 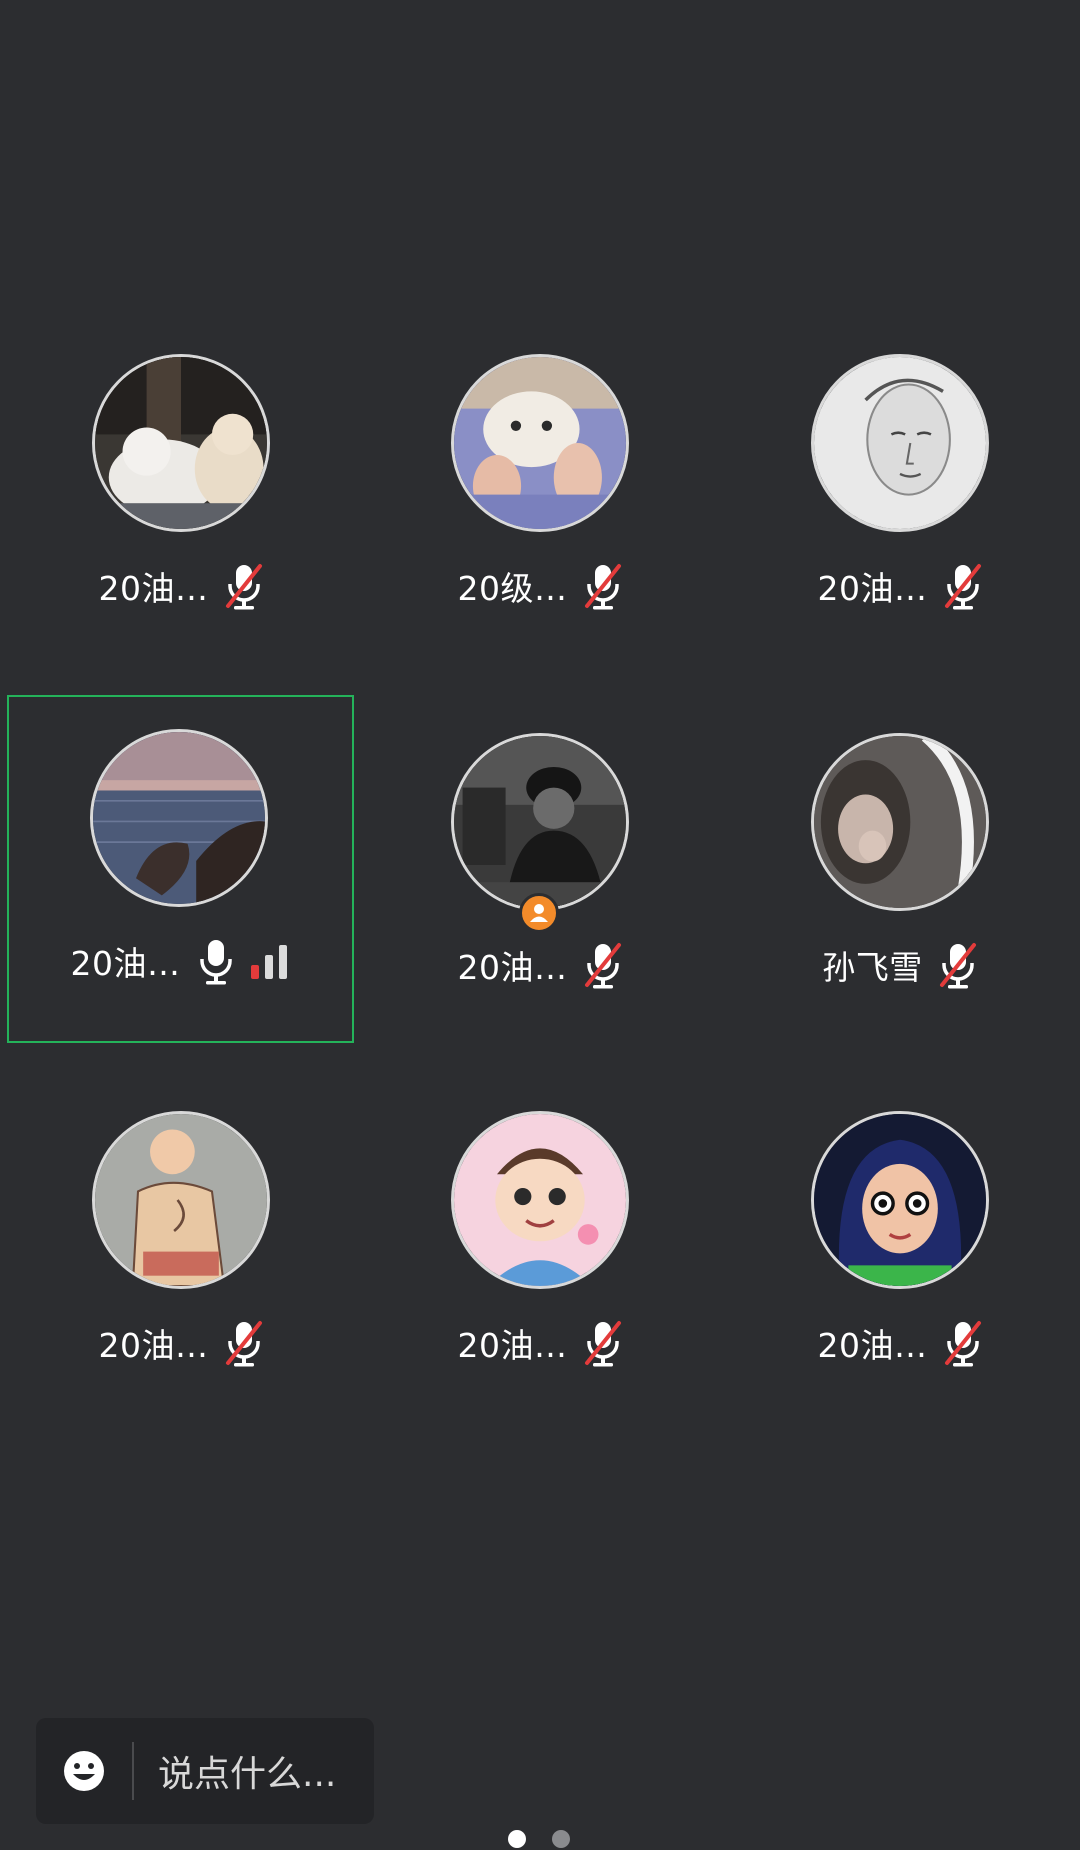 What do you see at coordinates (872, 967) in the screenshot?
I see `participant-name: 孙飞雪` at bounding box center [872, 967].